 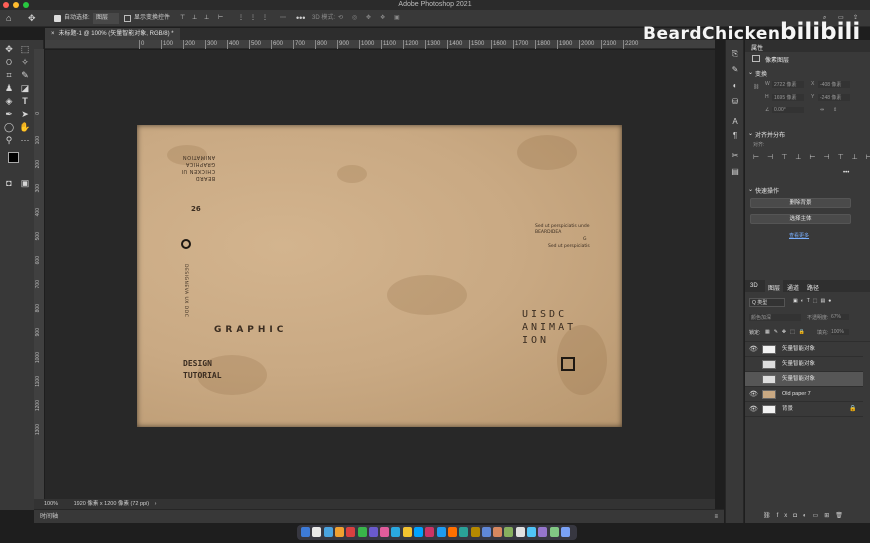 What do you see at coordinates (220, 18) in the screenshot?
I see `align-left-icon: ⊢` at bounding box center [220, 18].